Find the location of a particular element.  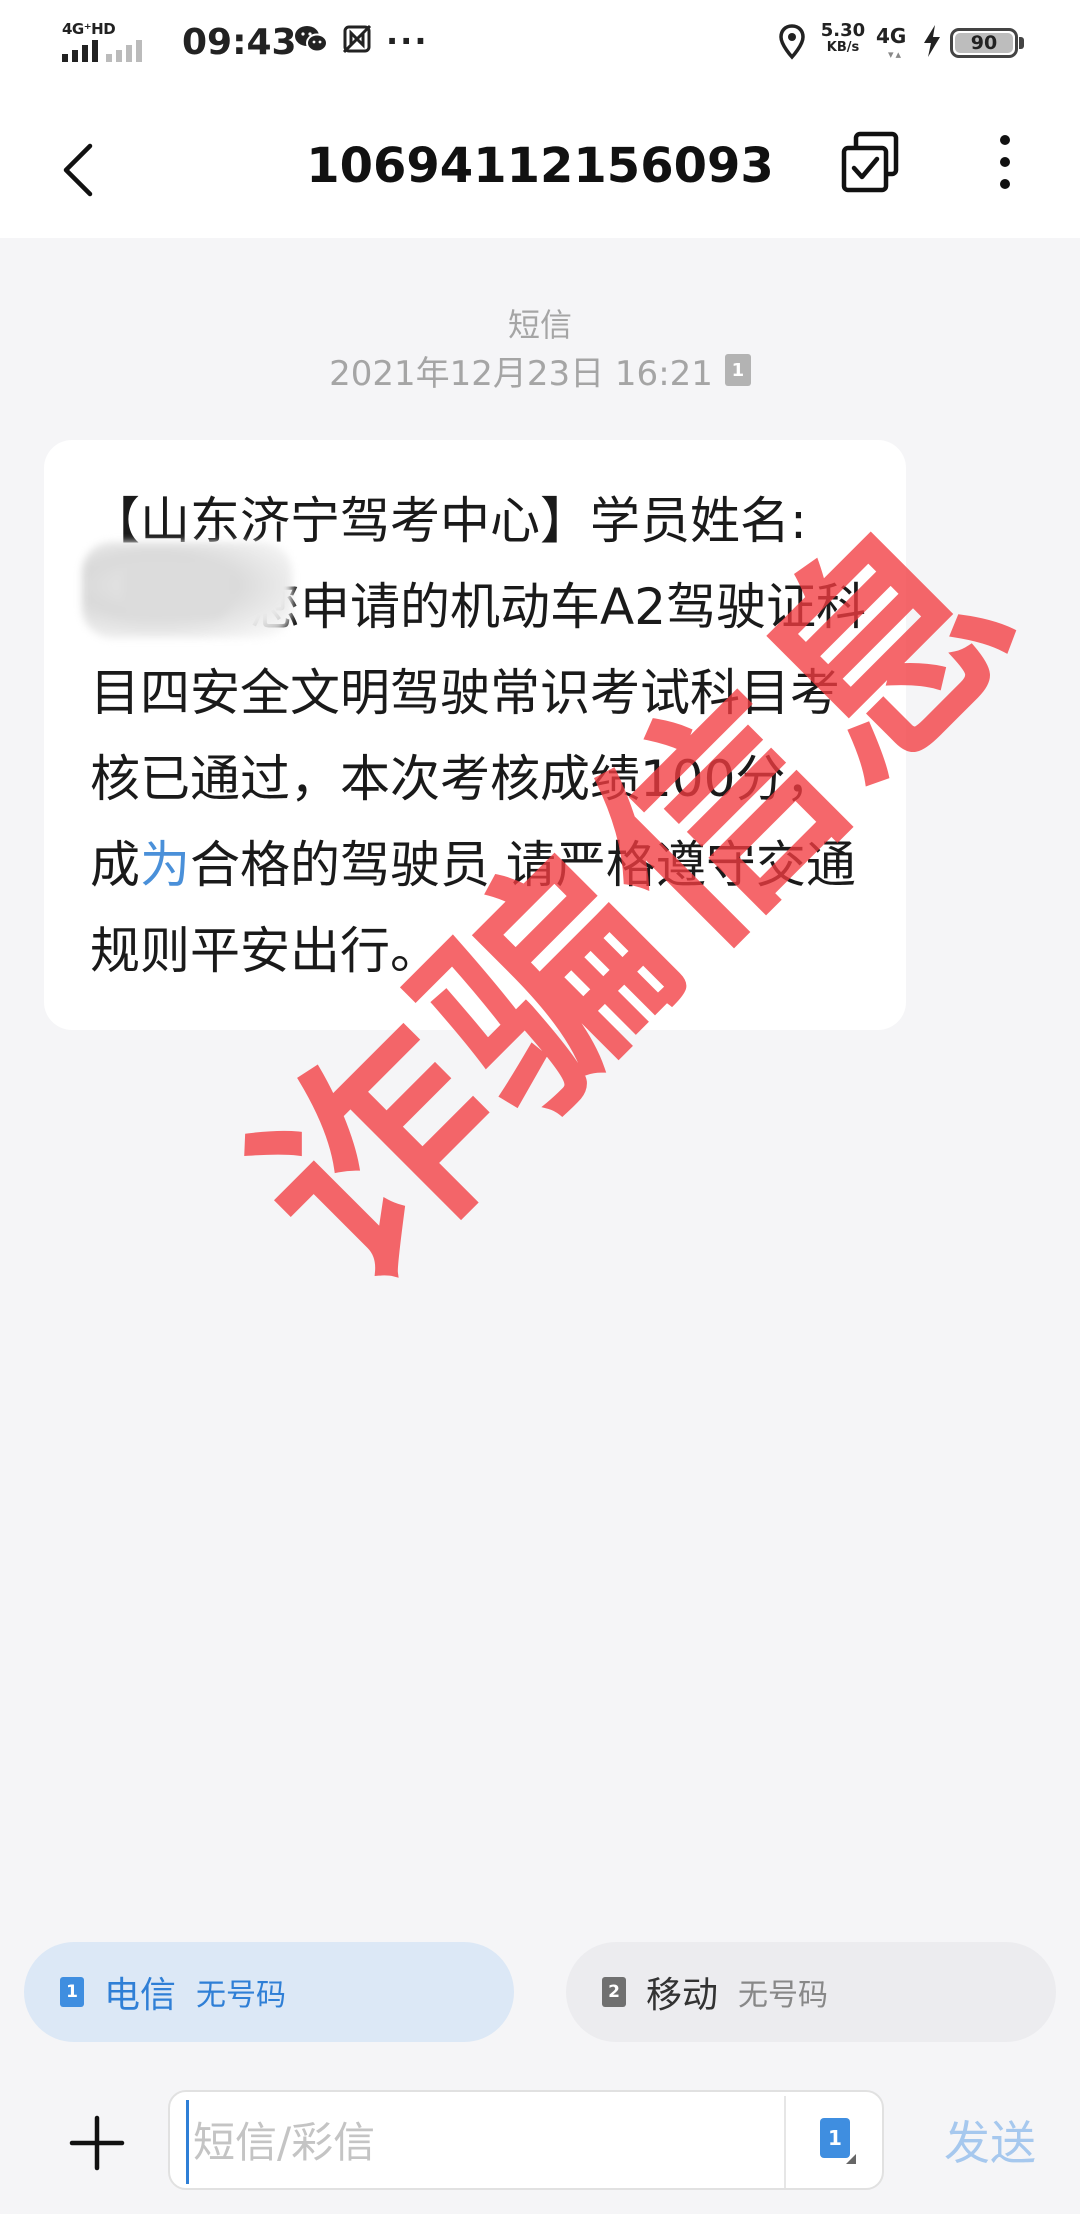

sim1-carrier: 电信 is located at coordinates (140, 1995).